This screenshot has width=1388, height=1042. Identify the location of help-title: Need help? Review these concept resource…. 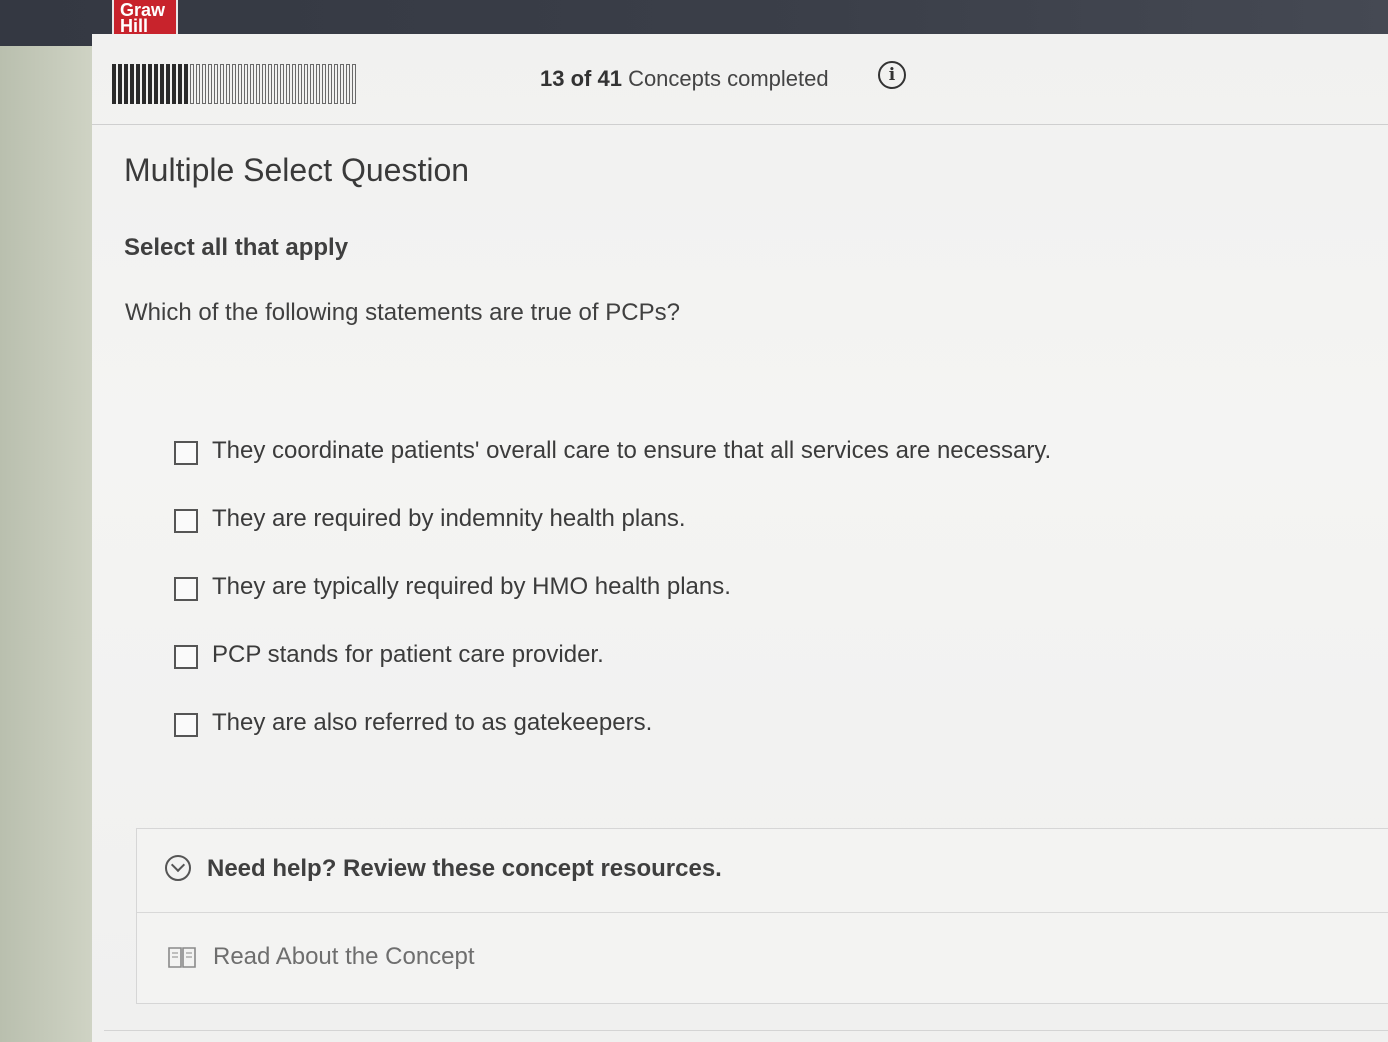
(464, 869).